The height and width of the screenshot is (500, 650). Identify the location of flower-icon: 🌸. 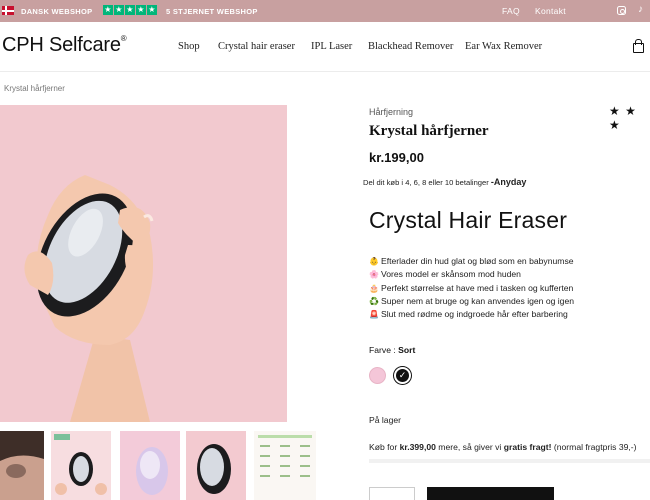
(374, 275).